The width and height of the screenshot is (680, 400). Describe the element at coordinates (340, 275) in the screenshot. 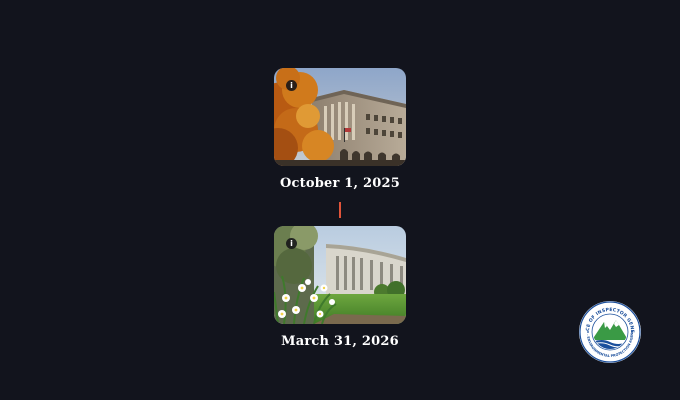

I see `spring-building-photo: i` at that location.